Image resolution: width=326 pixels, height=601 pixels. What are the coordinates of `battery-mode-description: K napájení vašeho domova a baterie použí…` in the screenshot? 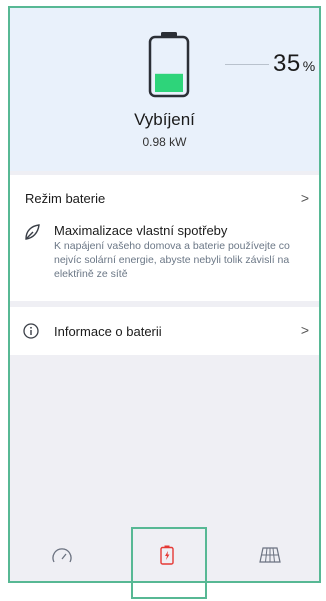 It's located at (172, 260).